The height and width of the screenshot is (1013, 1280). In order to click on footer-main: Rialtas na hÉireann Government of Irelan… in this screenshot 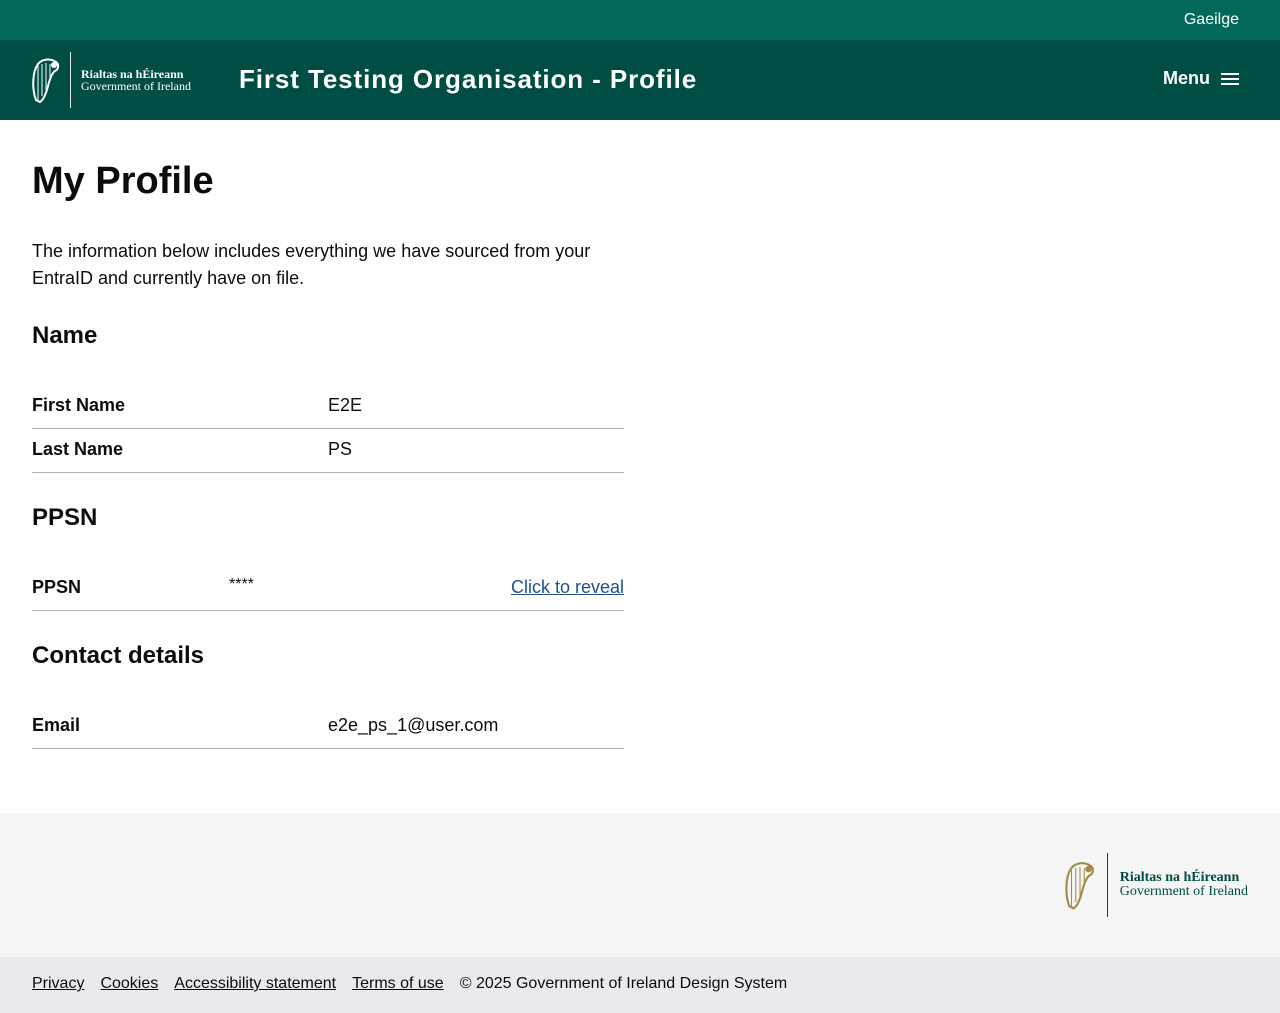, I will do `click(640, 885)`.